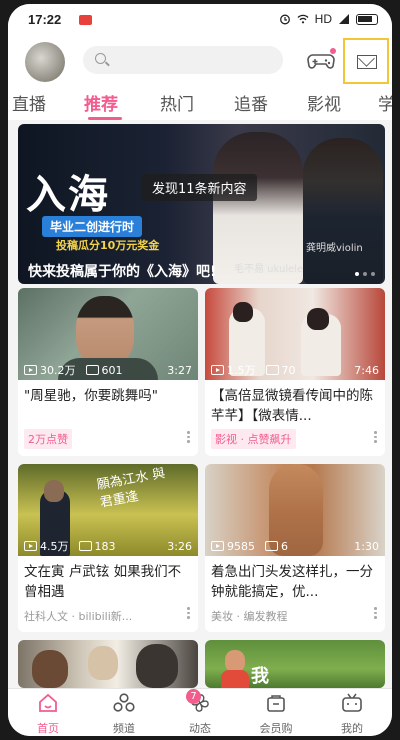  What do you see at coordinates (48, 728) in the screenshot?
I see `nav-label: 首页` at bounding box center [48, 728].